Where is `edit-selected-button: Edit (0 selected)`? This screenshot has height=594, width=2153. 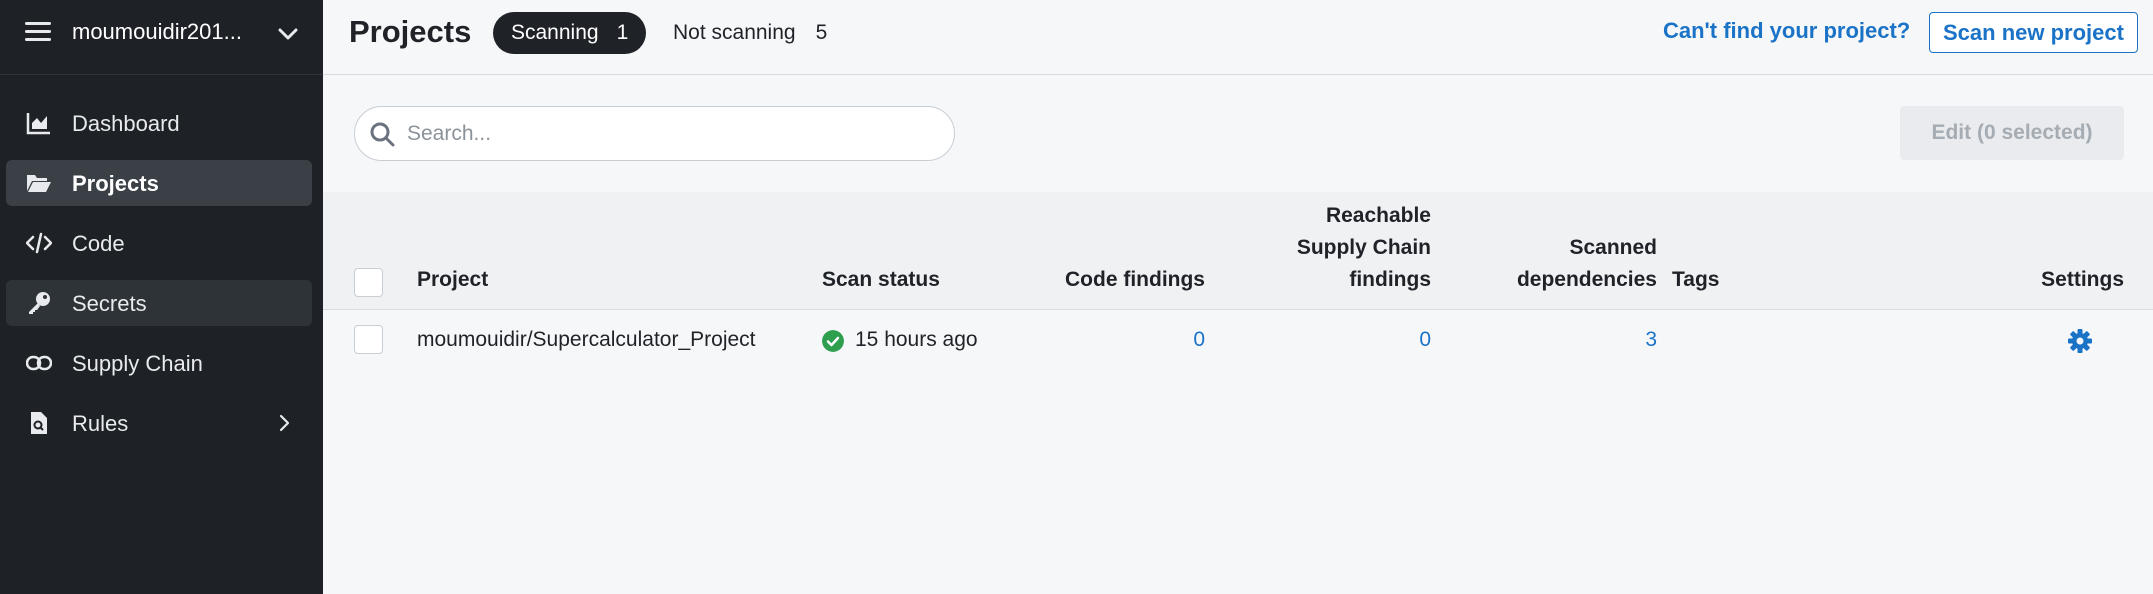
edit-selected-button: Edit (0 selected) is located at coordinates (2012, 133).